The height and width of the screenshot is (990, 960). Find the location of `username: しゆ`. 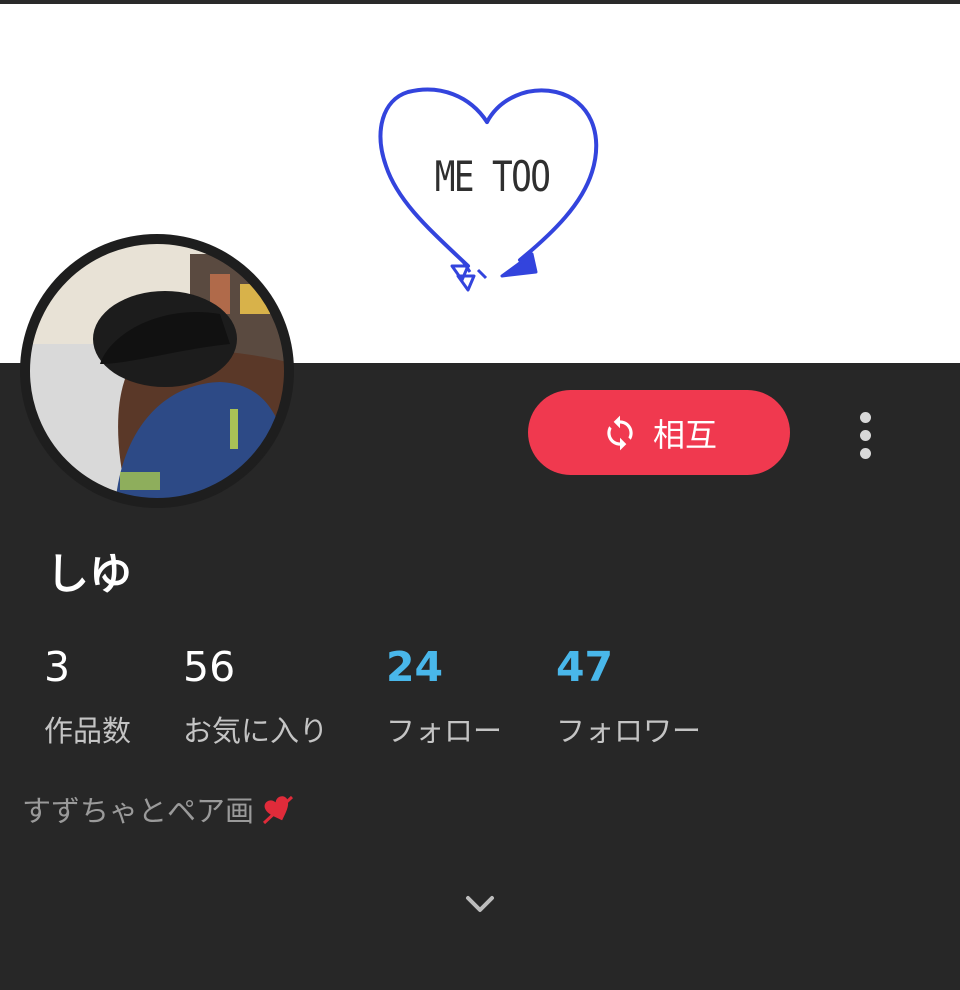

username: しゆ is located at coordinates (89, 575).